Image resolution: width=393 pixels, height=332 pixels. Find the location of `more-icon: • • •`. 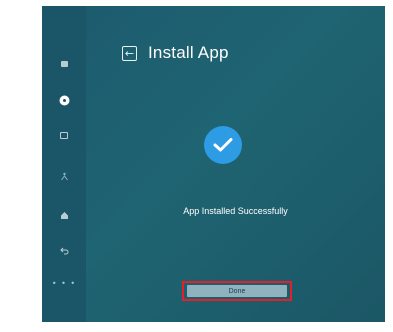

more-icon: • • • is located at coordinates (64, 284).